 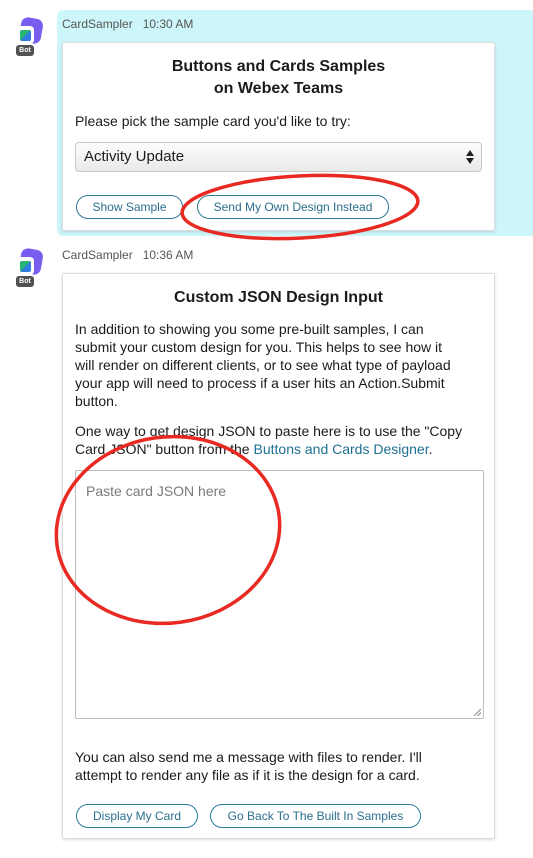 I want to click on select-value: Activity Update, so click(x=134, y=156).